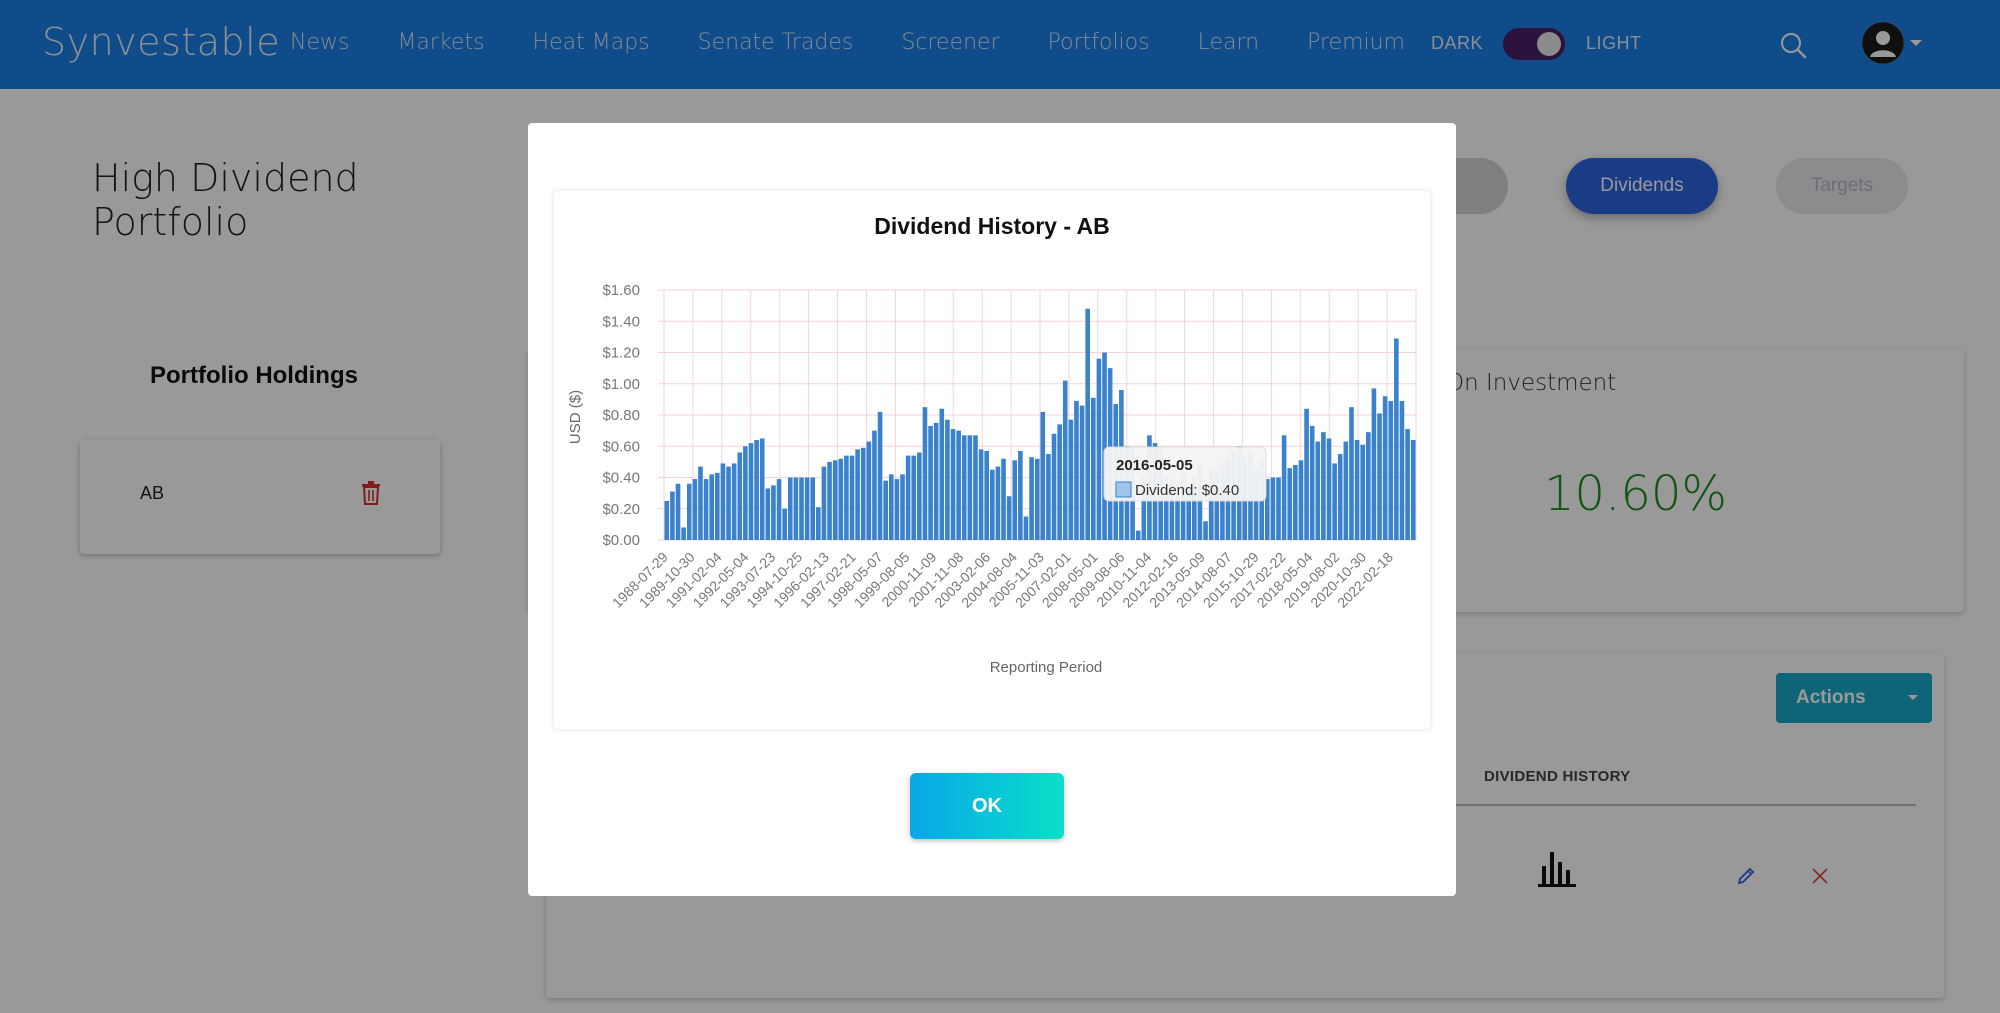  Describe the element at coordinates (621, 509) in the screenshot. I see `y-tick-label: $0.20` at that location.